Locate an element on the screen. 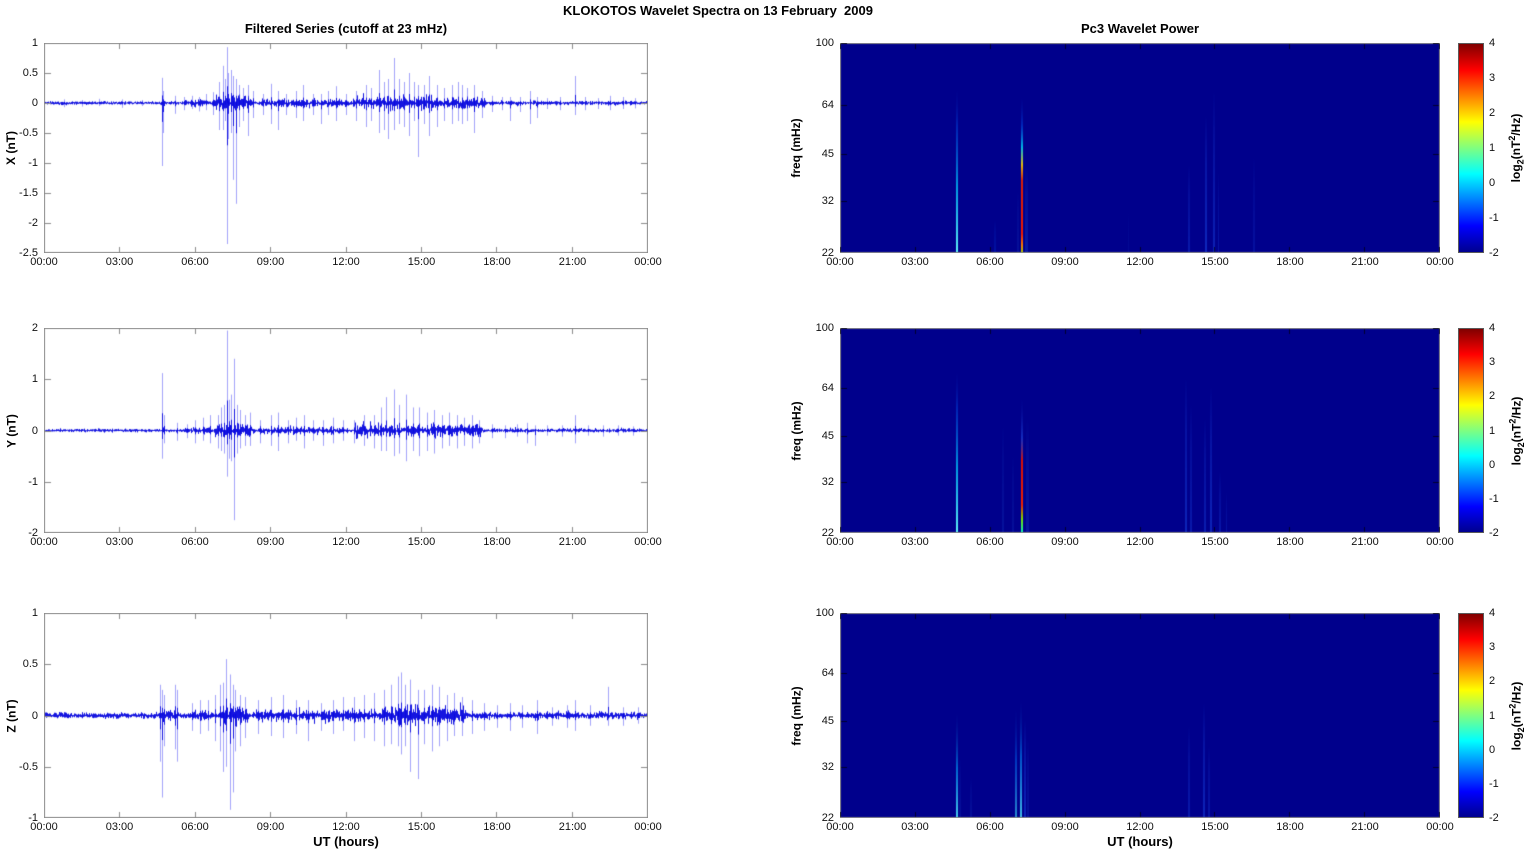  spectrogram-z-plot is located at coordinates (1140, 715).